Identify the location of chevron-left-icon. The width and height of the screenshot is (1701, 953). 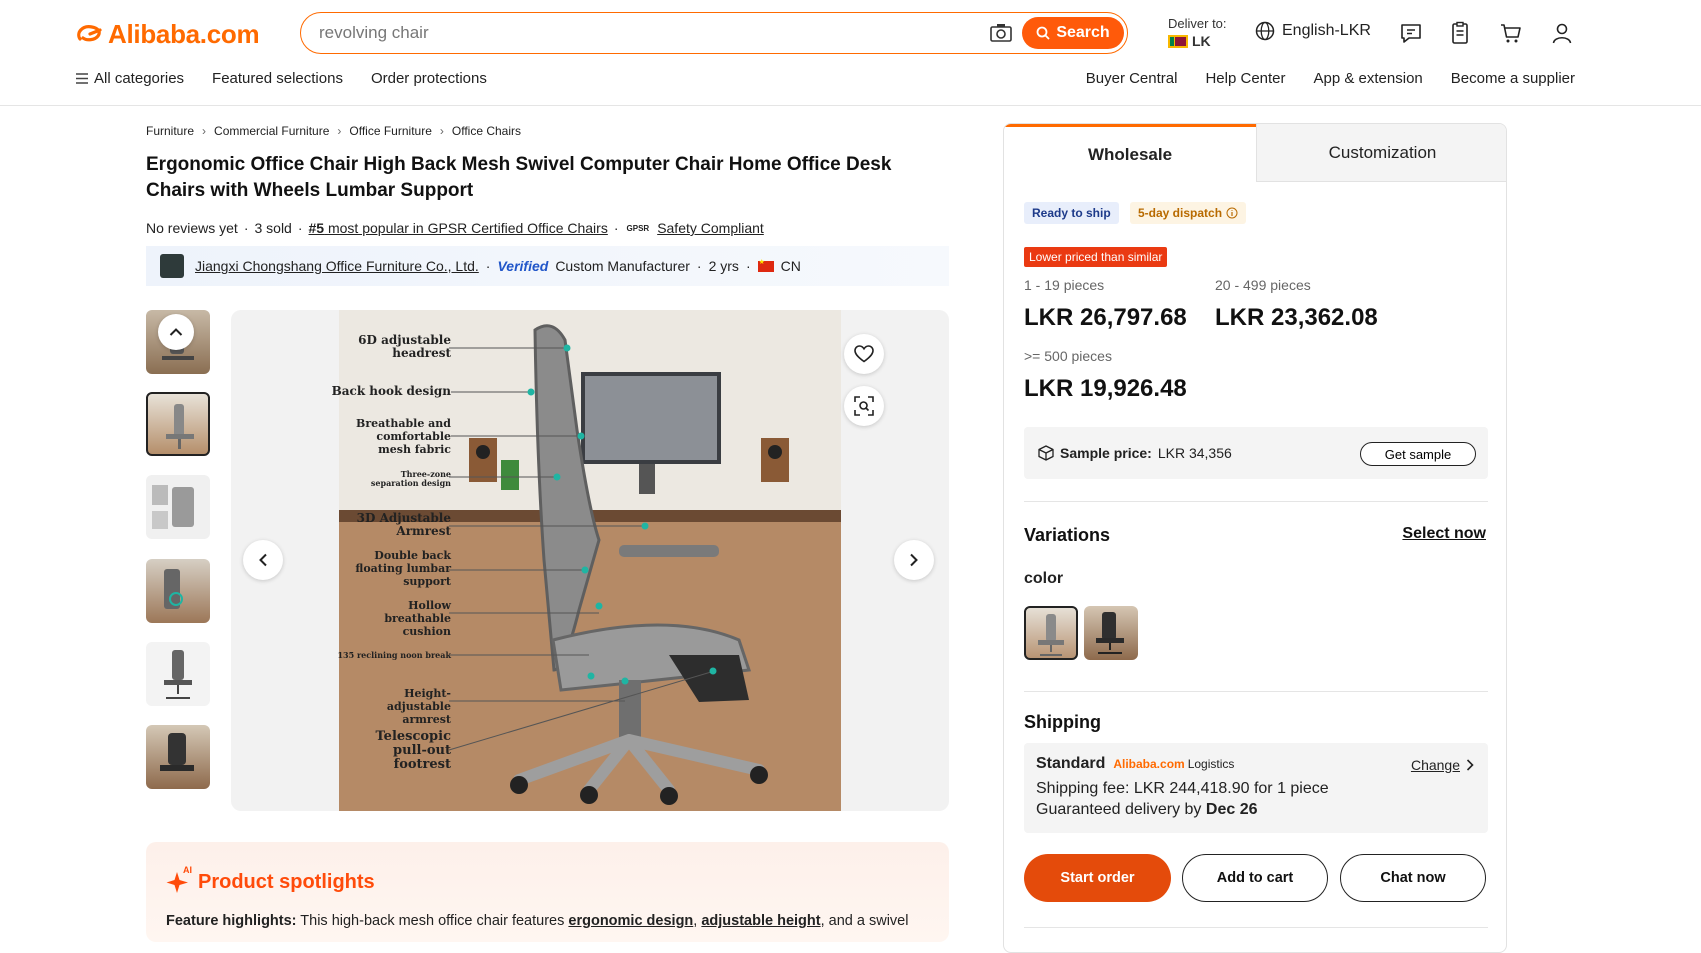
(263, 560).